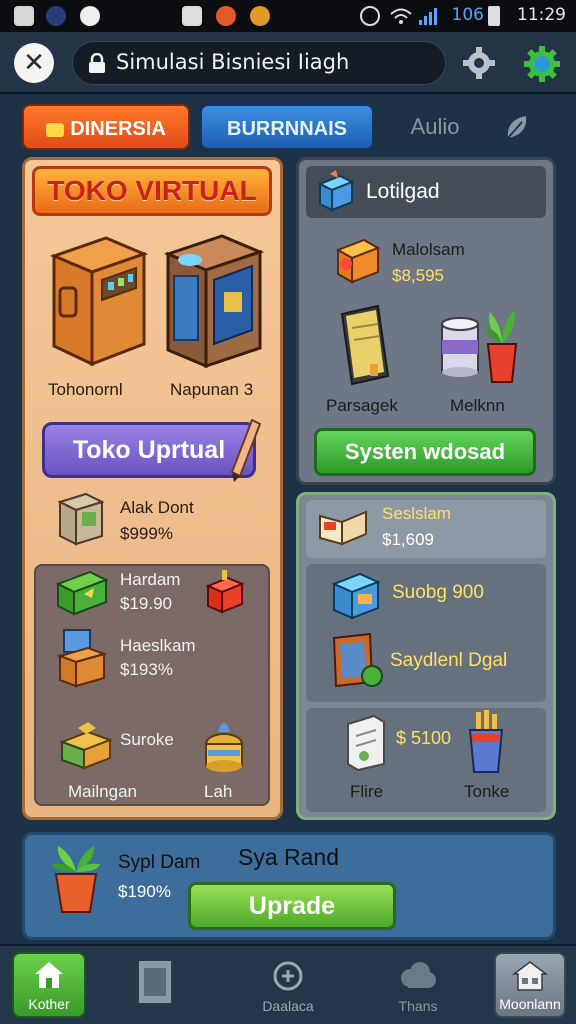 The image size is (576, 1024). I want to click on message-notification-icon, so click(192, 16).